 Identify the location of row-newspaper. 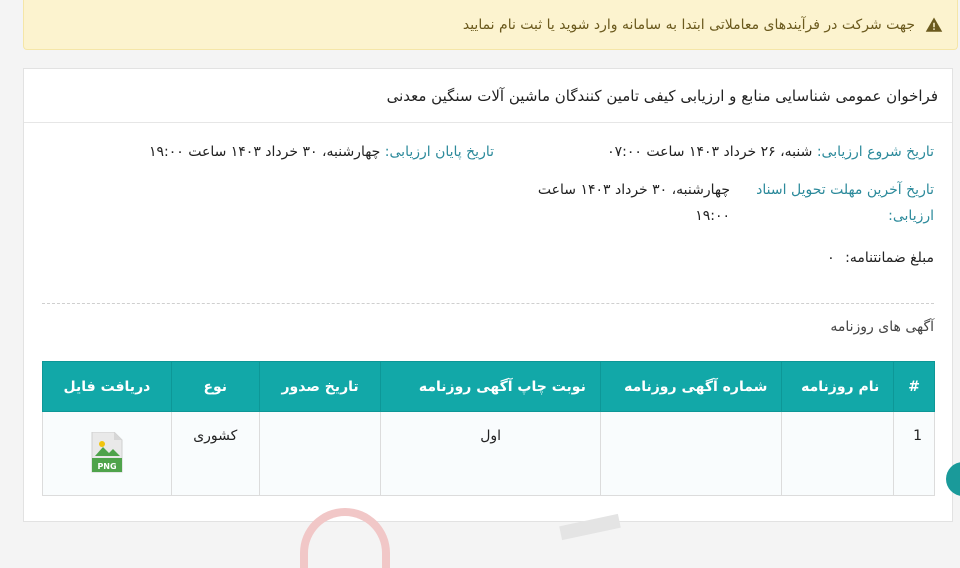
(838, 453).